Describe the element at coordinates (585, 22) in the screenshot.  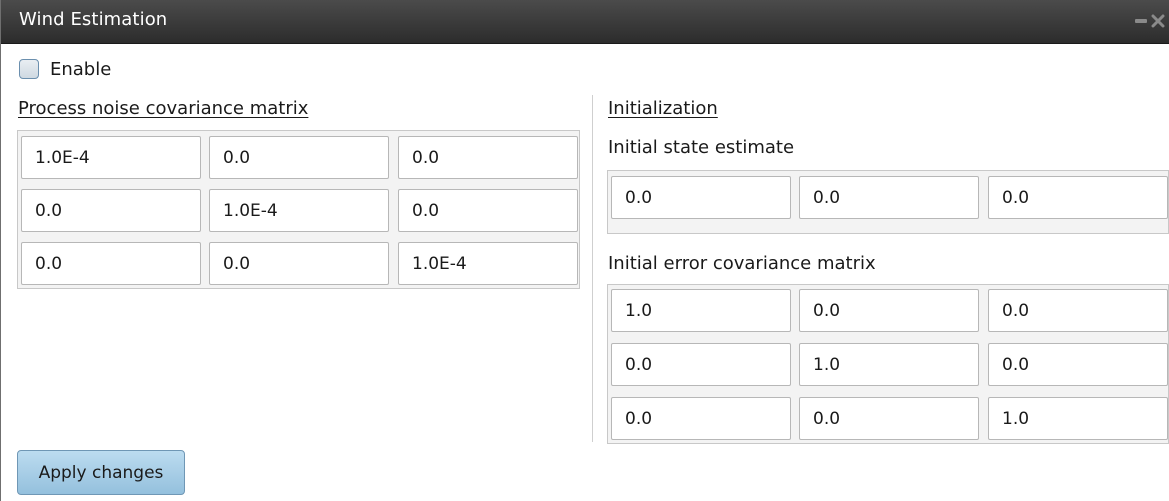
I see `title-bar: Wind Estimation` at that location.